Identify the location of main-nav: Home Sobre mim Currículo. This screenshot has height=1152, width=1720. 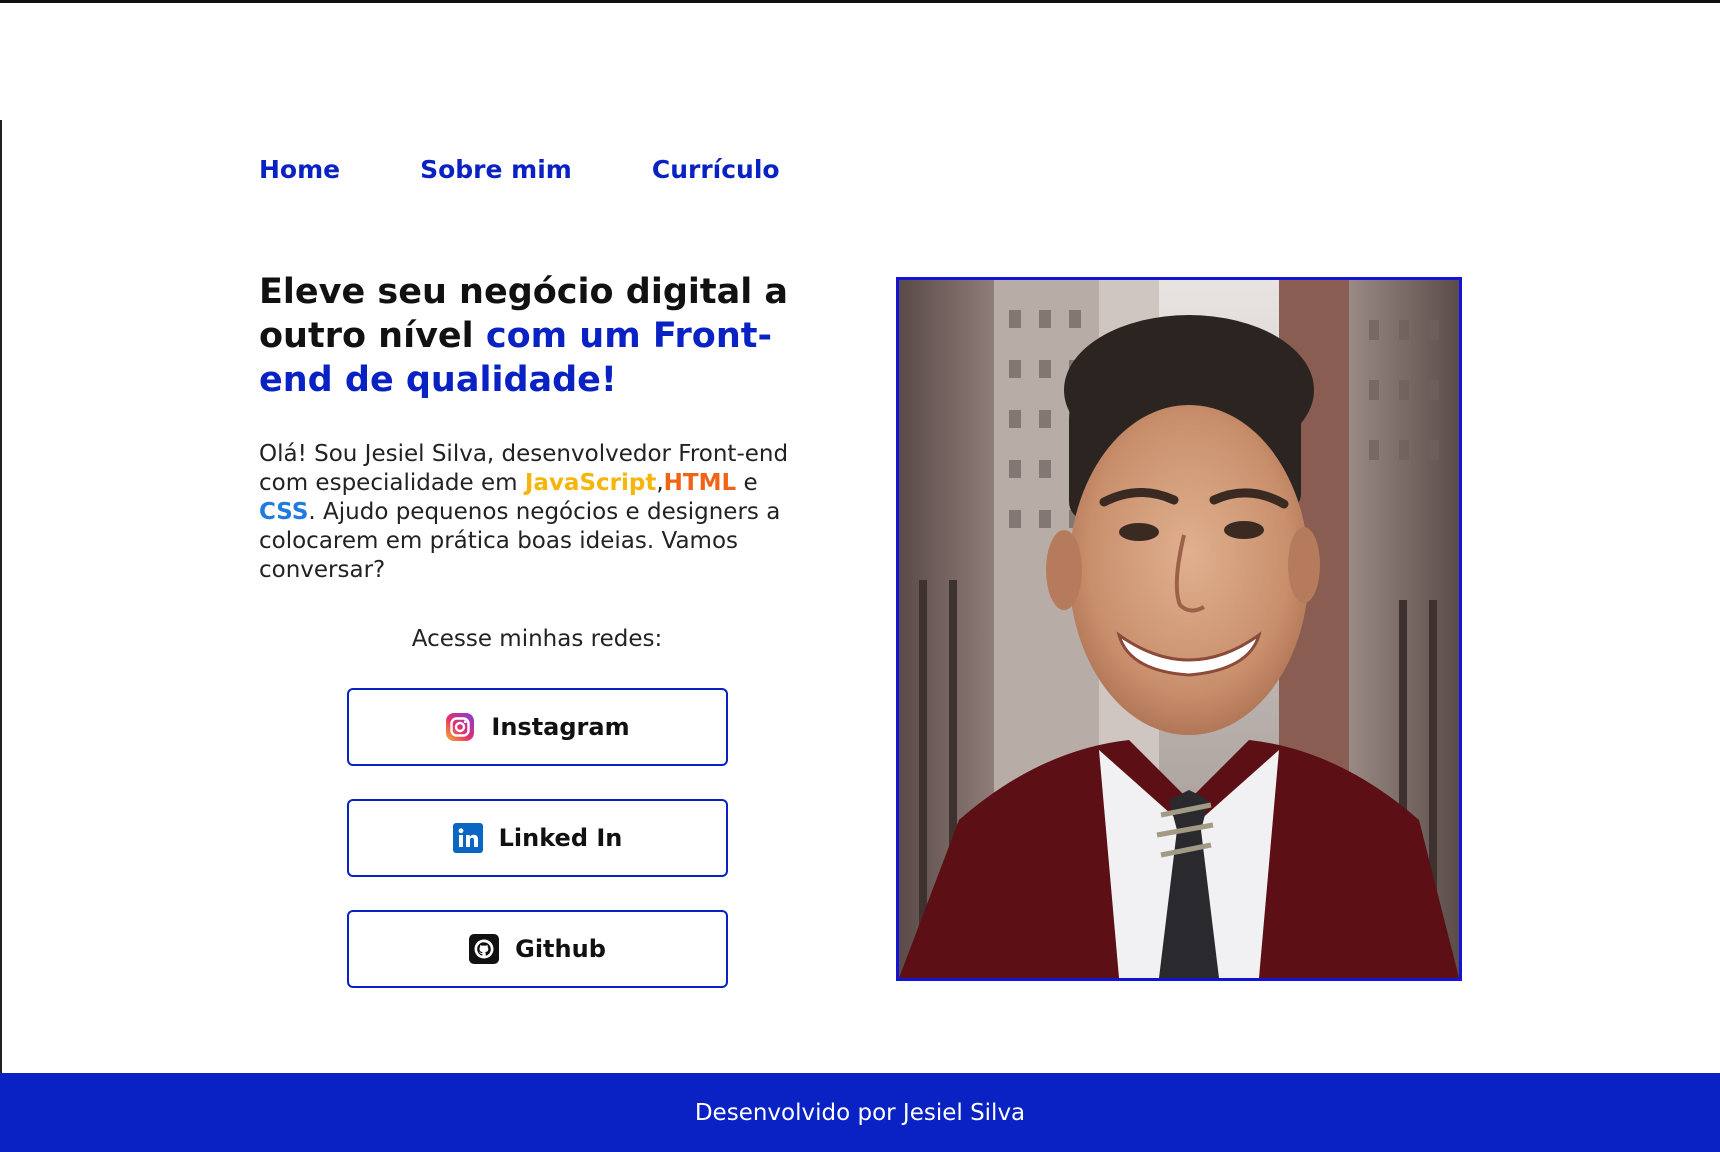
(519, 170).